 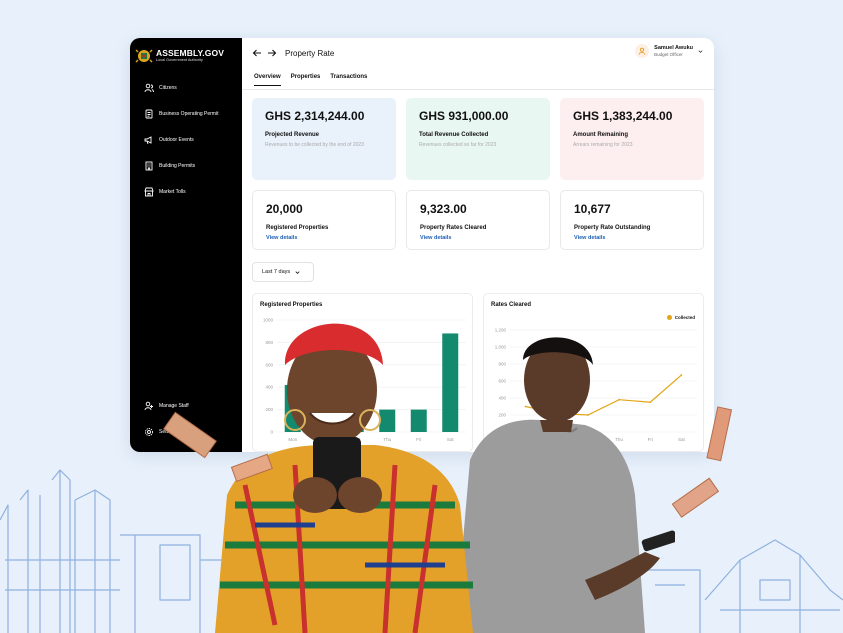 I want to click on document-icon, so click(x=149, y=114).